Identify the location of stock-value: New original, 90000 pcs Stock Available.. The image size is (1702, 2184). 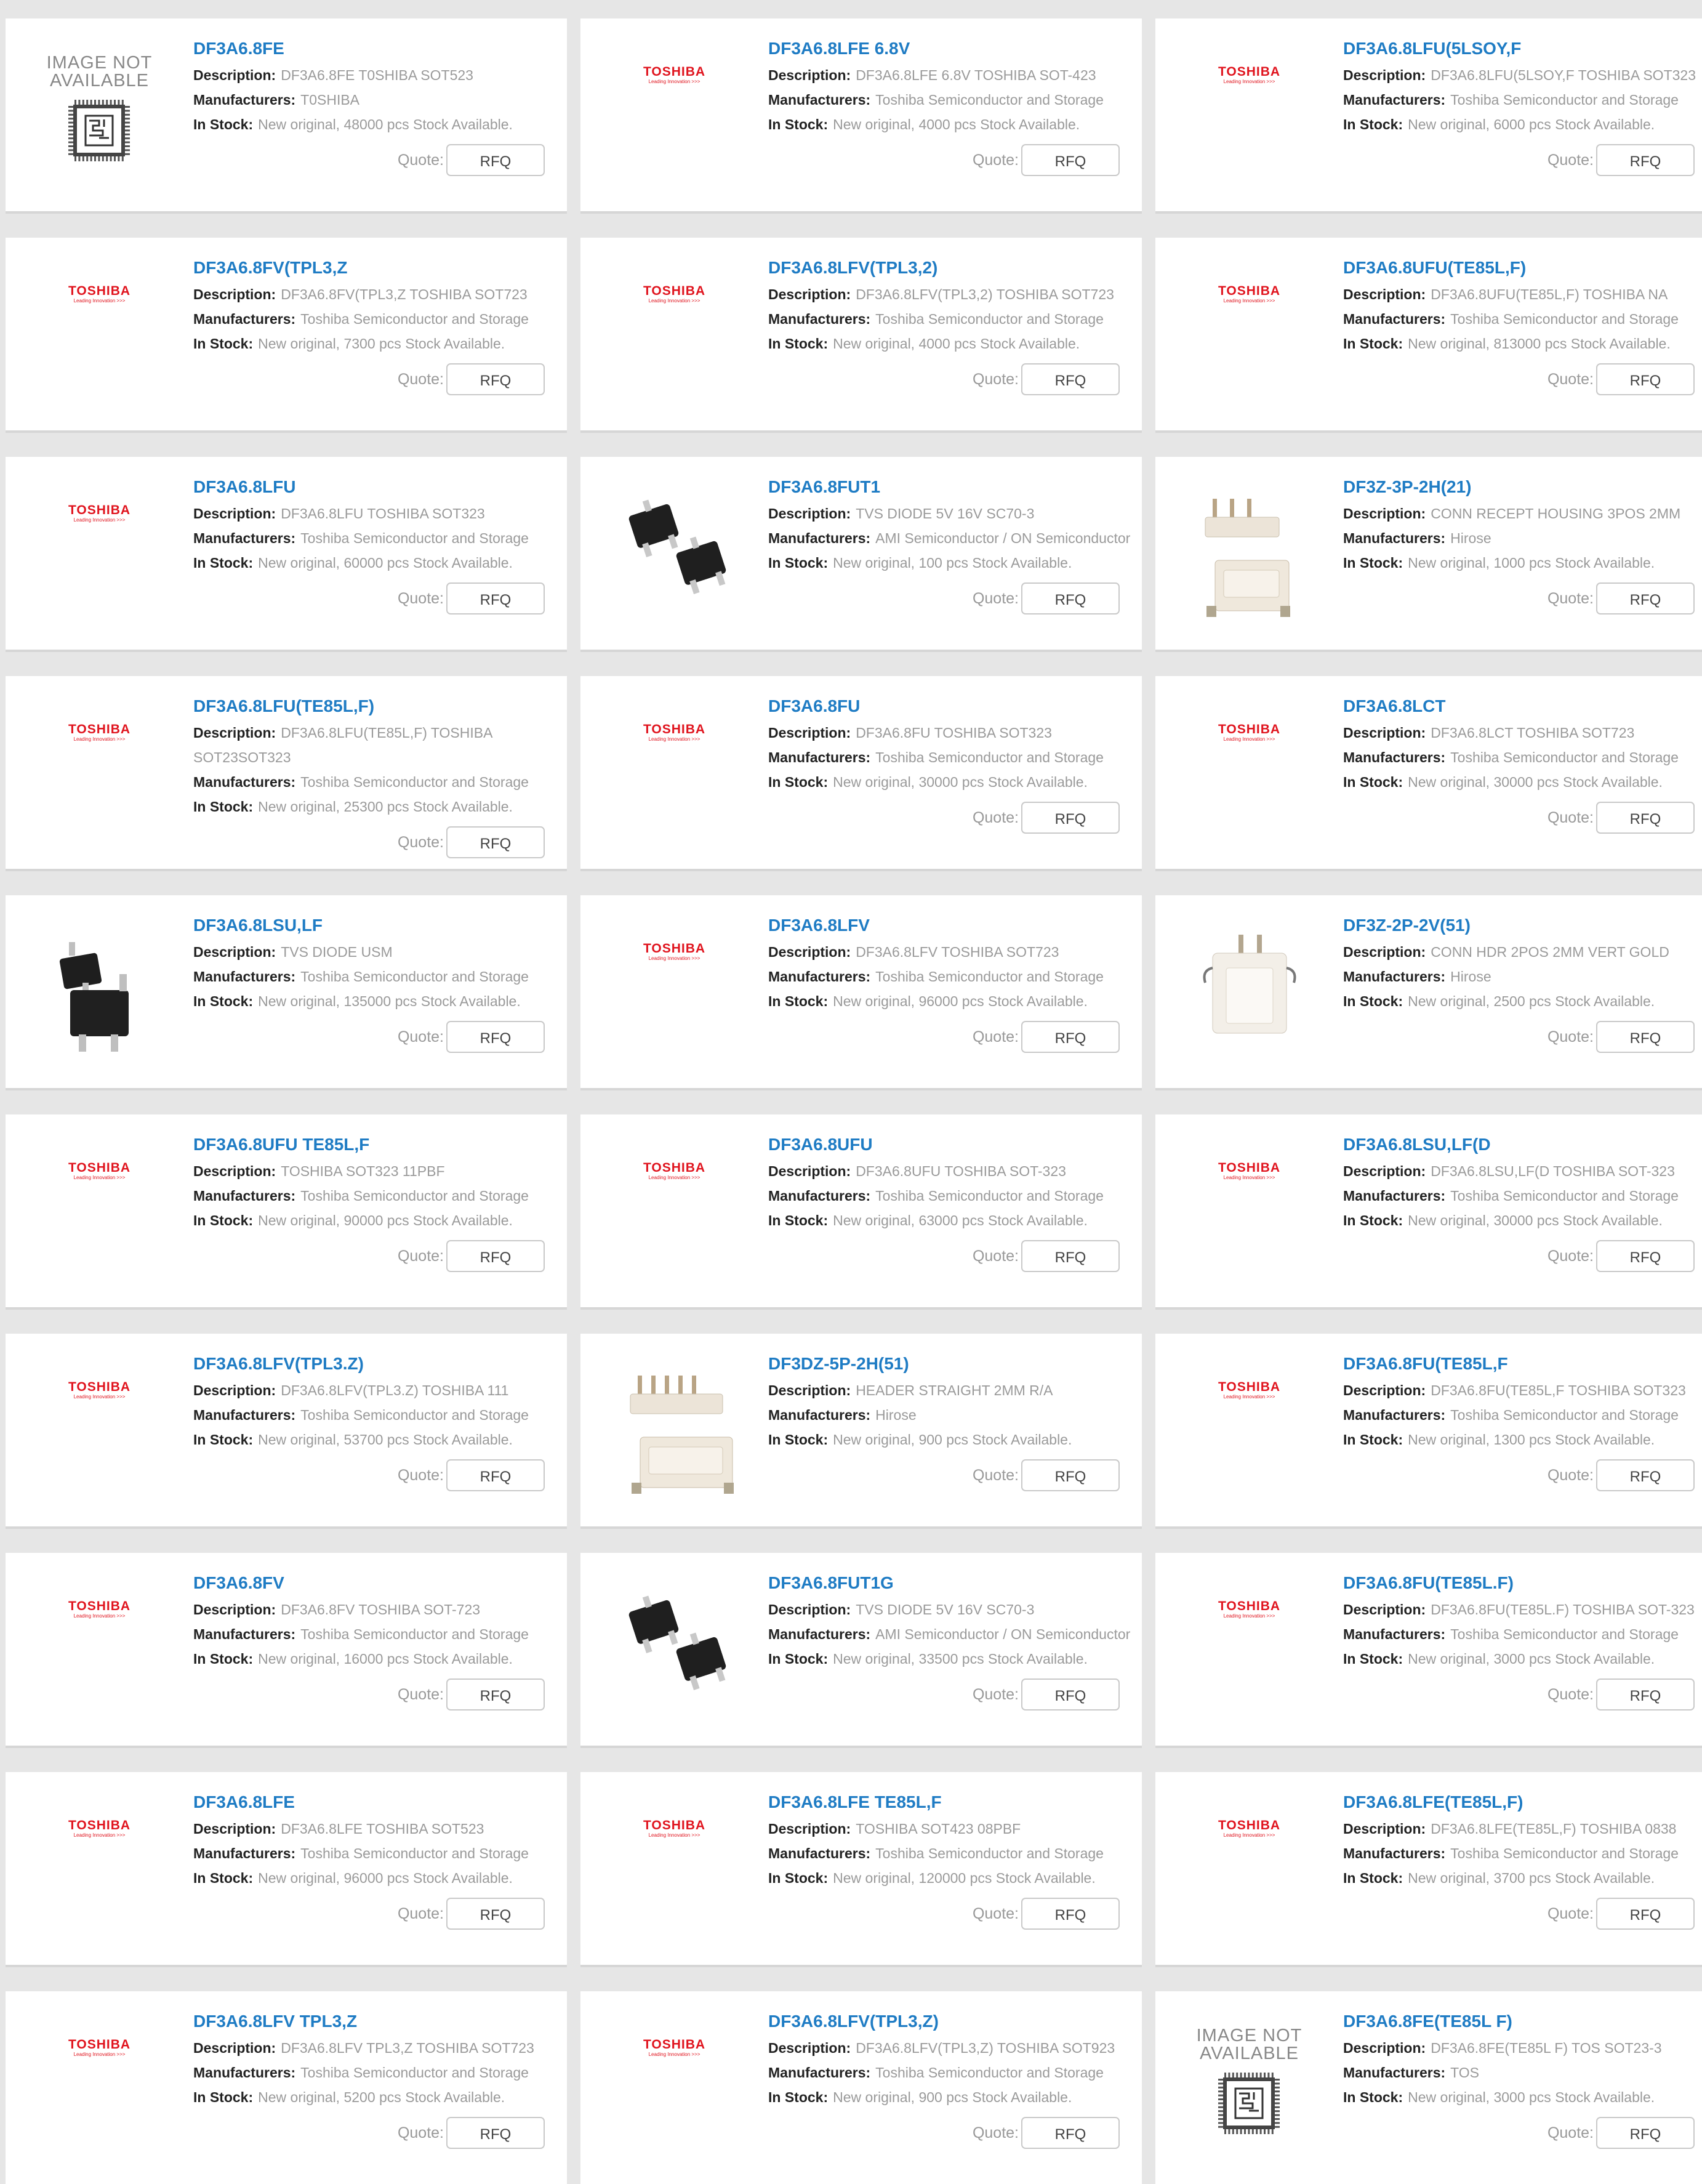
(385, 1220).